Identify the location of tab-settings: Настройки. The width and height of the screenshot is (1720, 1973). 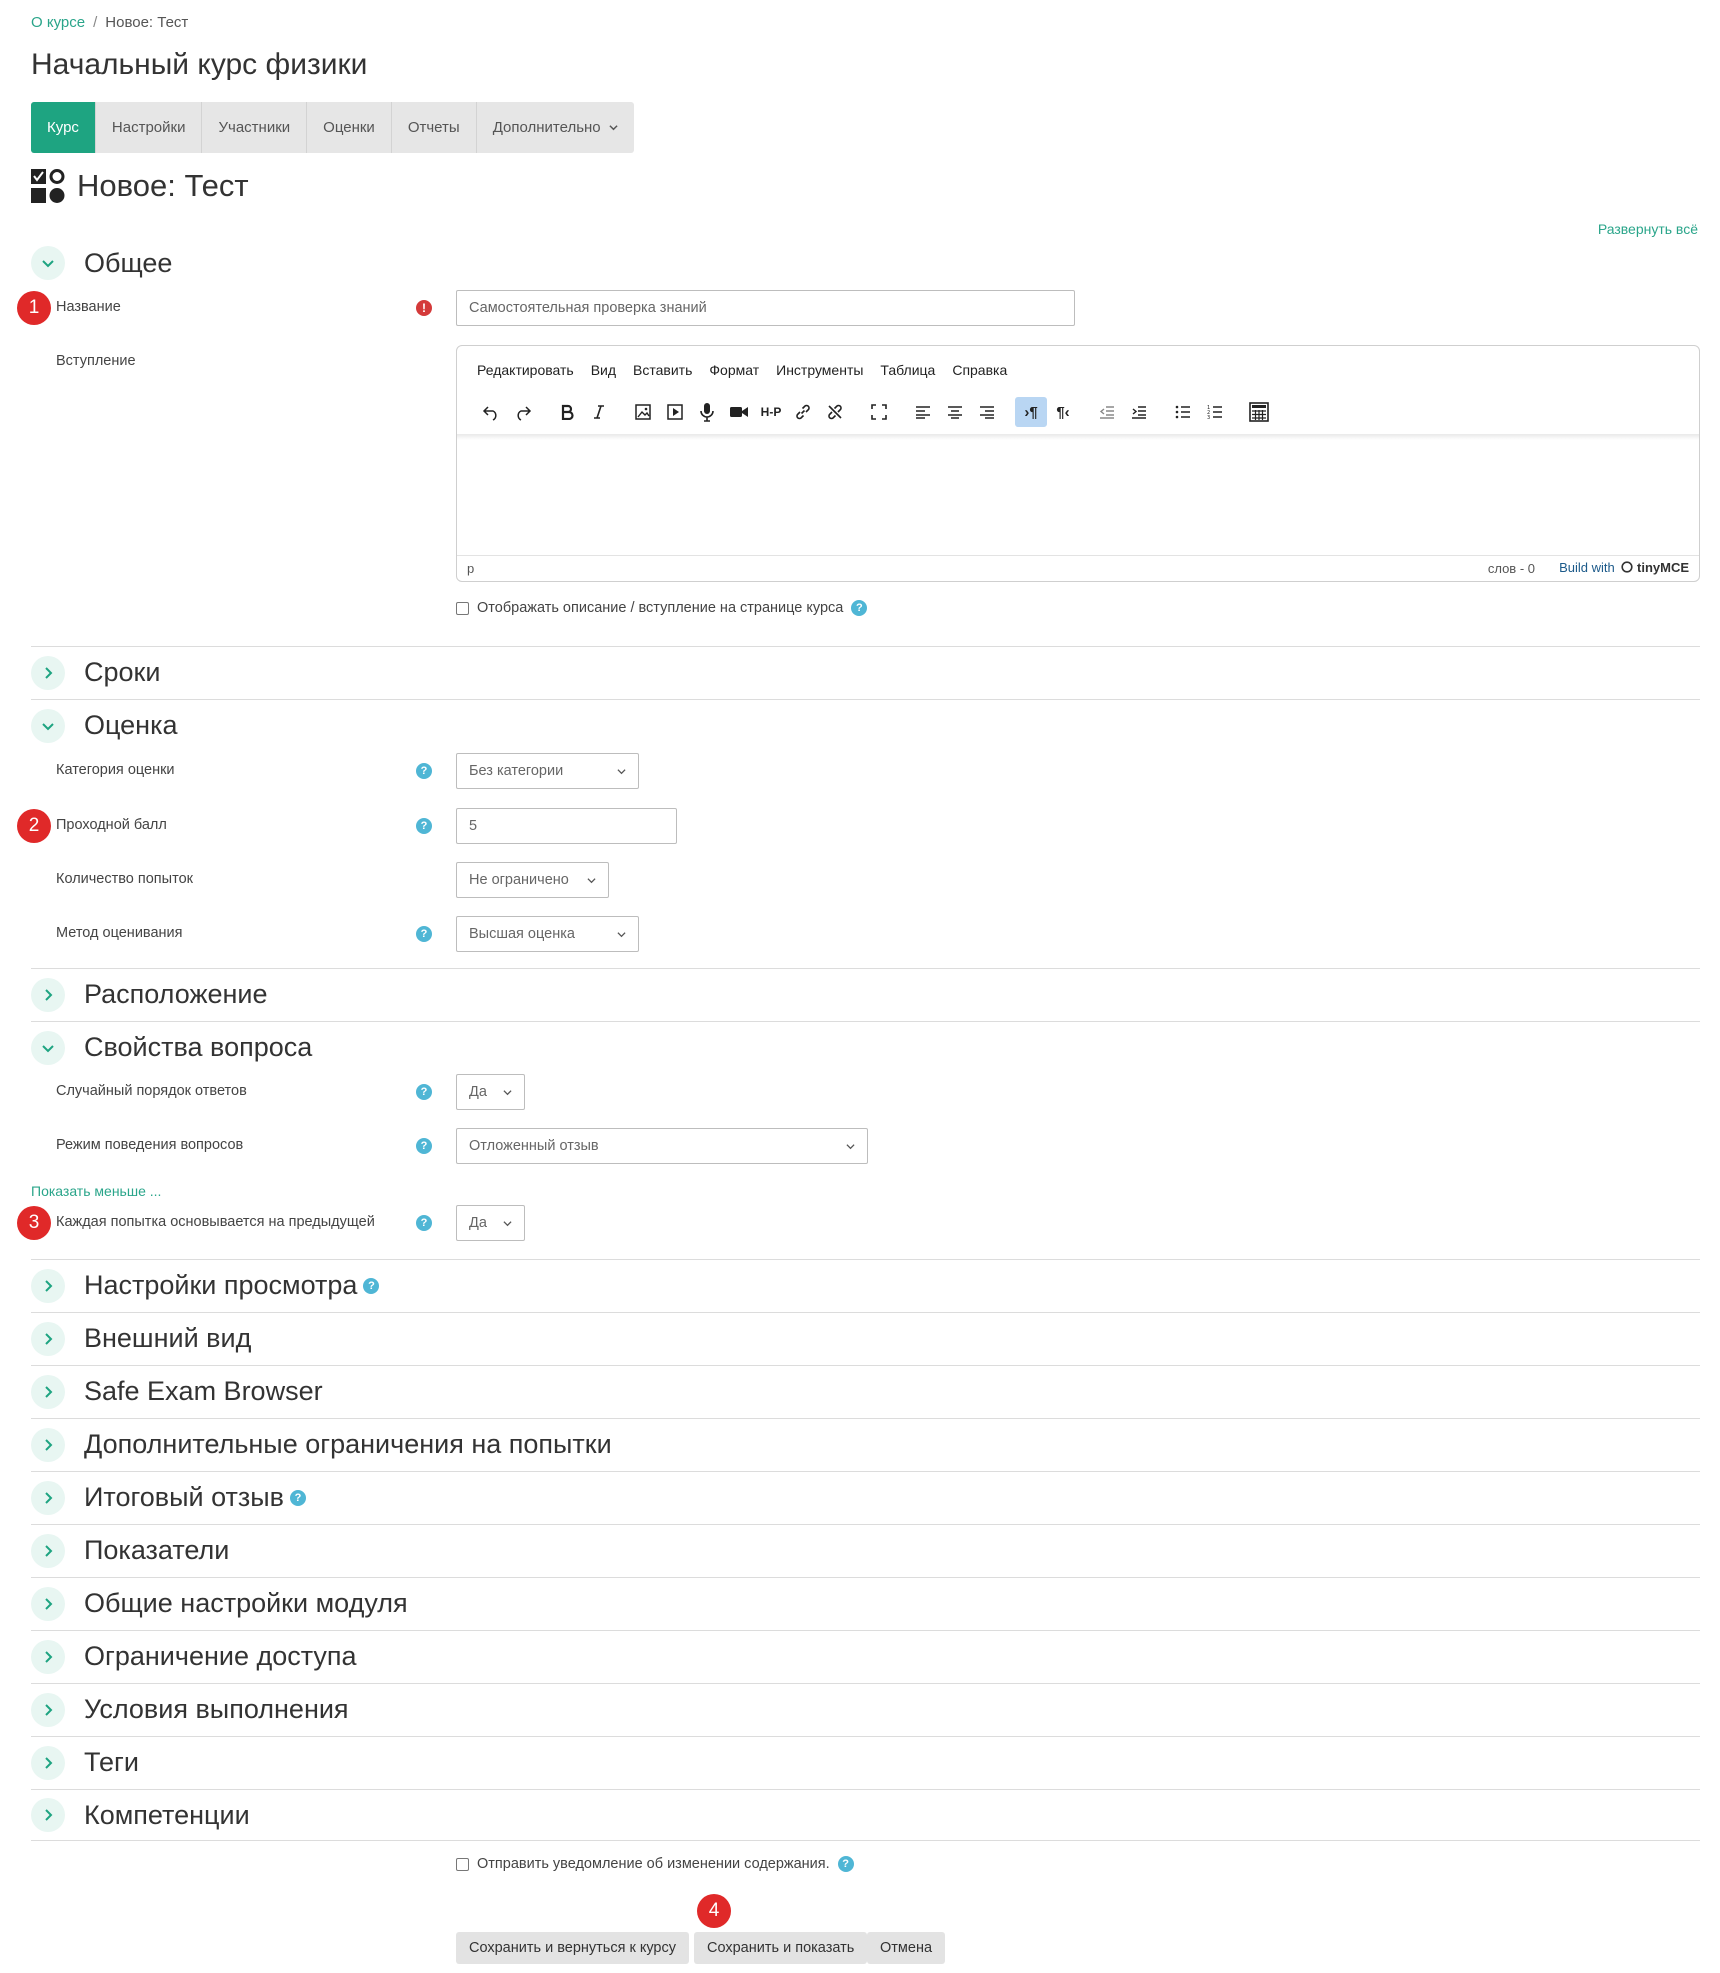
(149, 127).